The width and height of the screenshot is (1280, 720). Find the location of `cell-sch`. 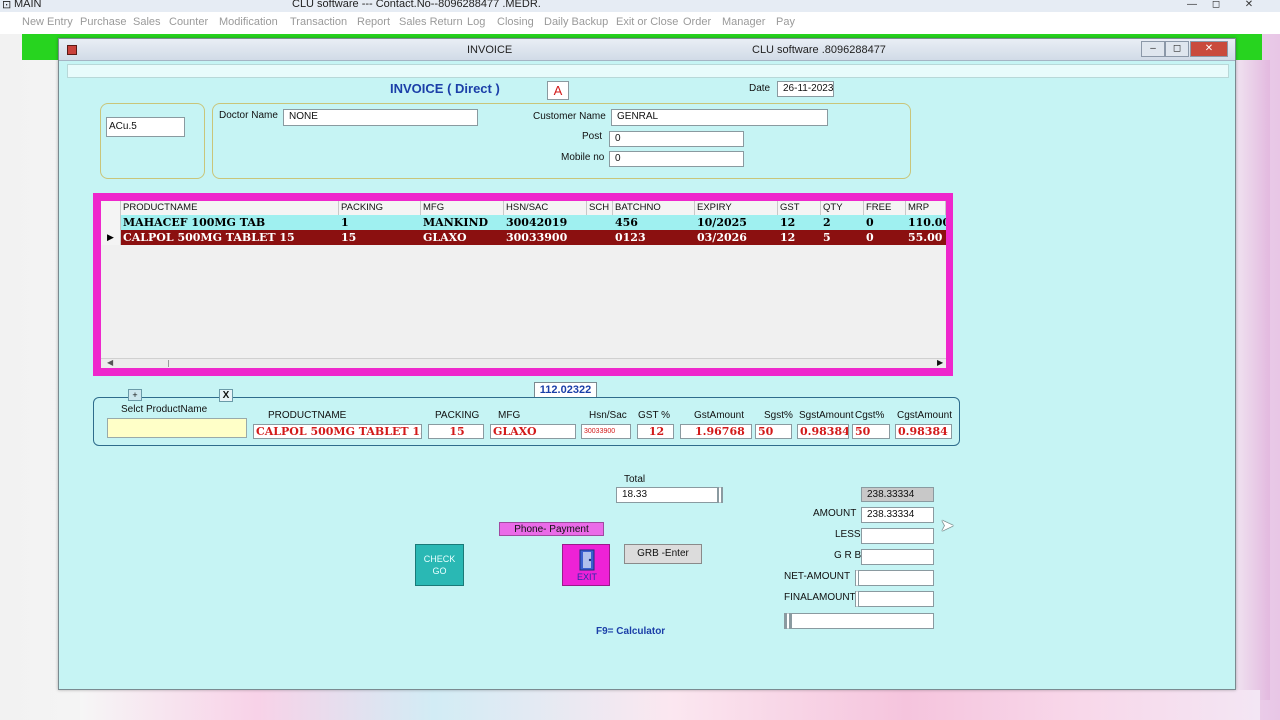

cell-sch is located at coordinates (600, 237).